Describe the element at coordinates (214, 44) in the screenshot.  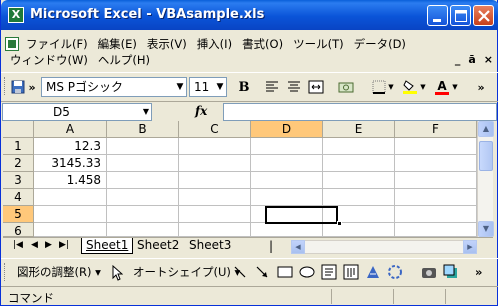
I see `menu-insert: 挿入(I)` at that location.